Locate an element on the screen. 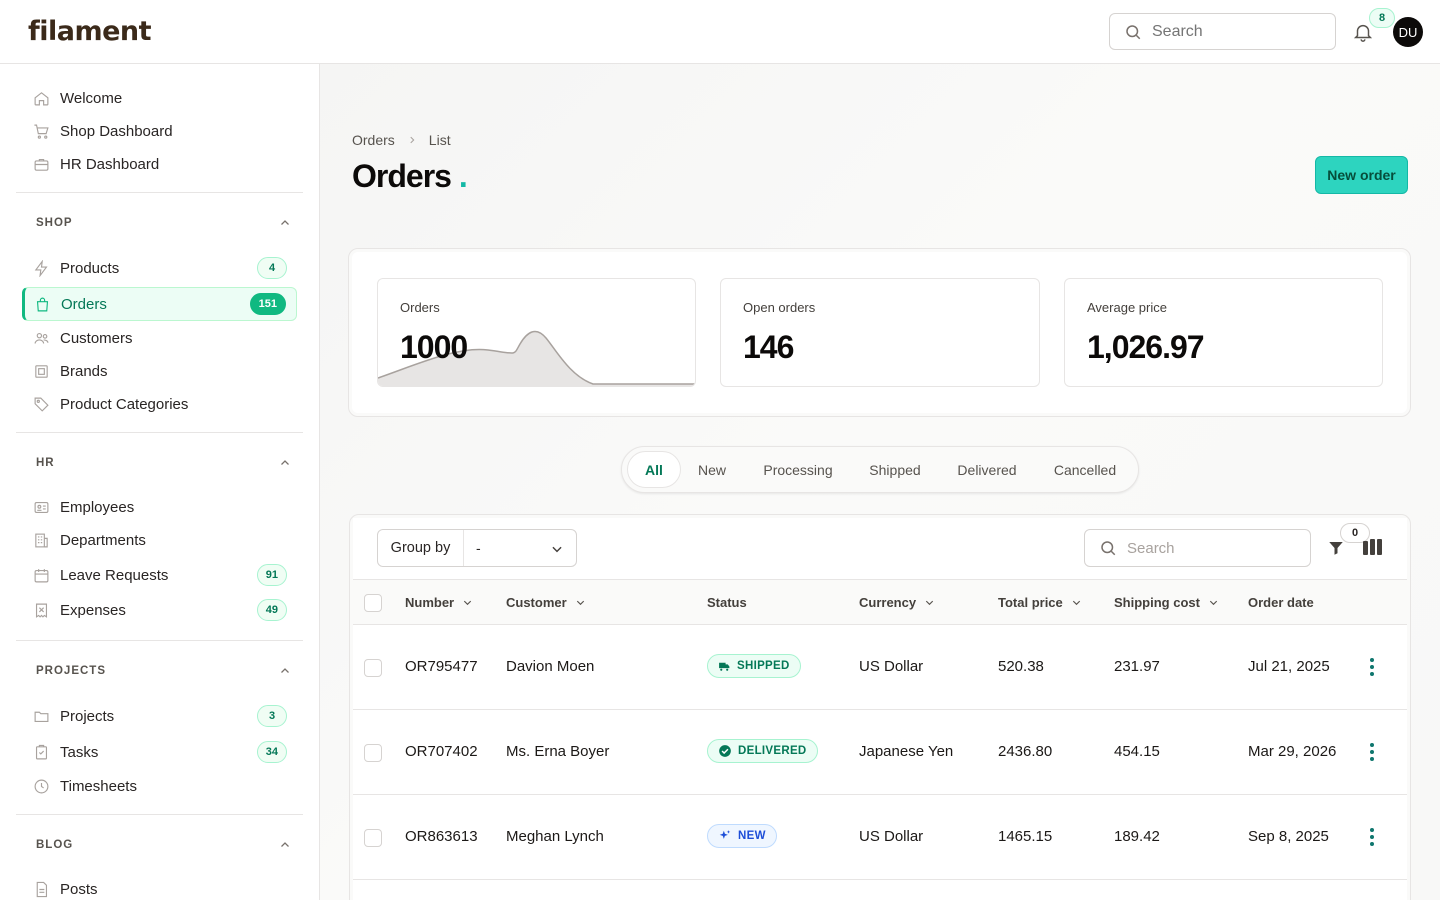  sidebar-item-label: Brands is located at coordinates (84, 371).